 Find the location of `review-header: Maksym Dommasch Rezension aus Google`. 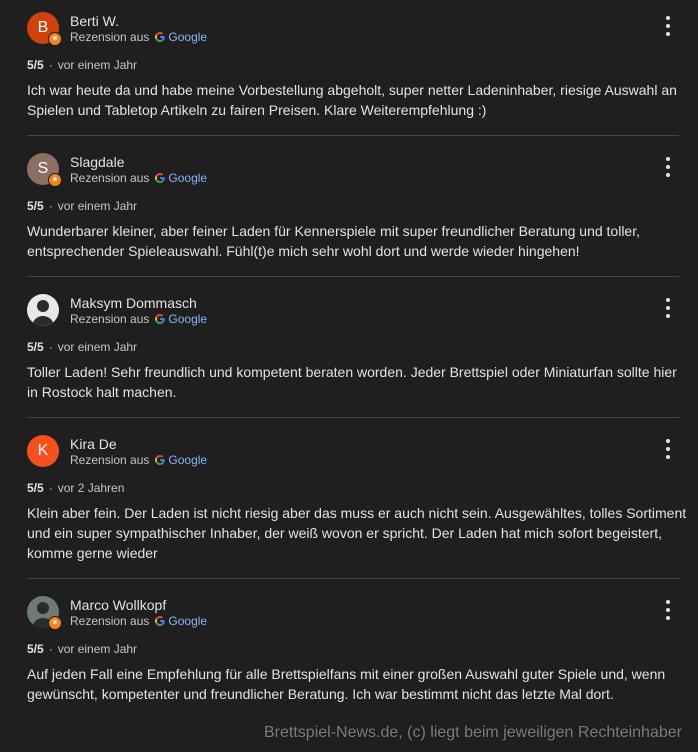

review-header: Maksym Dommasch Rezension aus Google is located at coordinates (353, 311).